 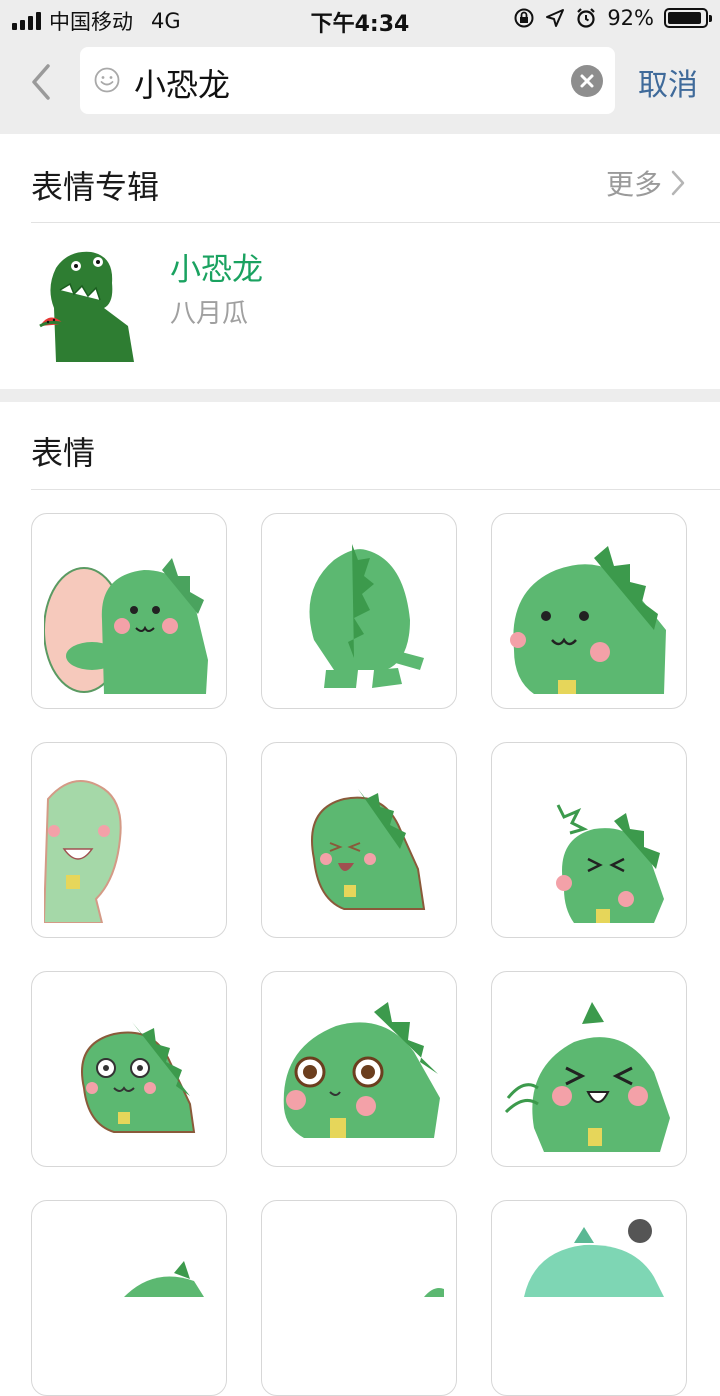 What do you see at coordinates (83, 851) in the screenshot?
I see `dino-laugh-sticker-image` at bounding box center [83, 851].